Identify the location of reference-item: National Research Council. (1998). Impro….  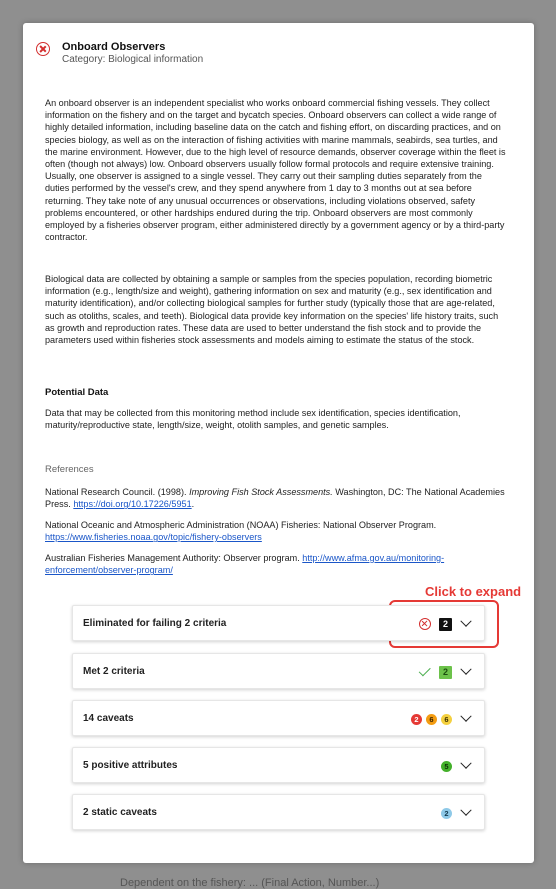
(276, 498).